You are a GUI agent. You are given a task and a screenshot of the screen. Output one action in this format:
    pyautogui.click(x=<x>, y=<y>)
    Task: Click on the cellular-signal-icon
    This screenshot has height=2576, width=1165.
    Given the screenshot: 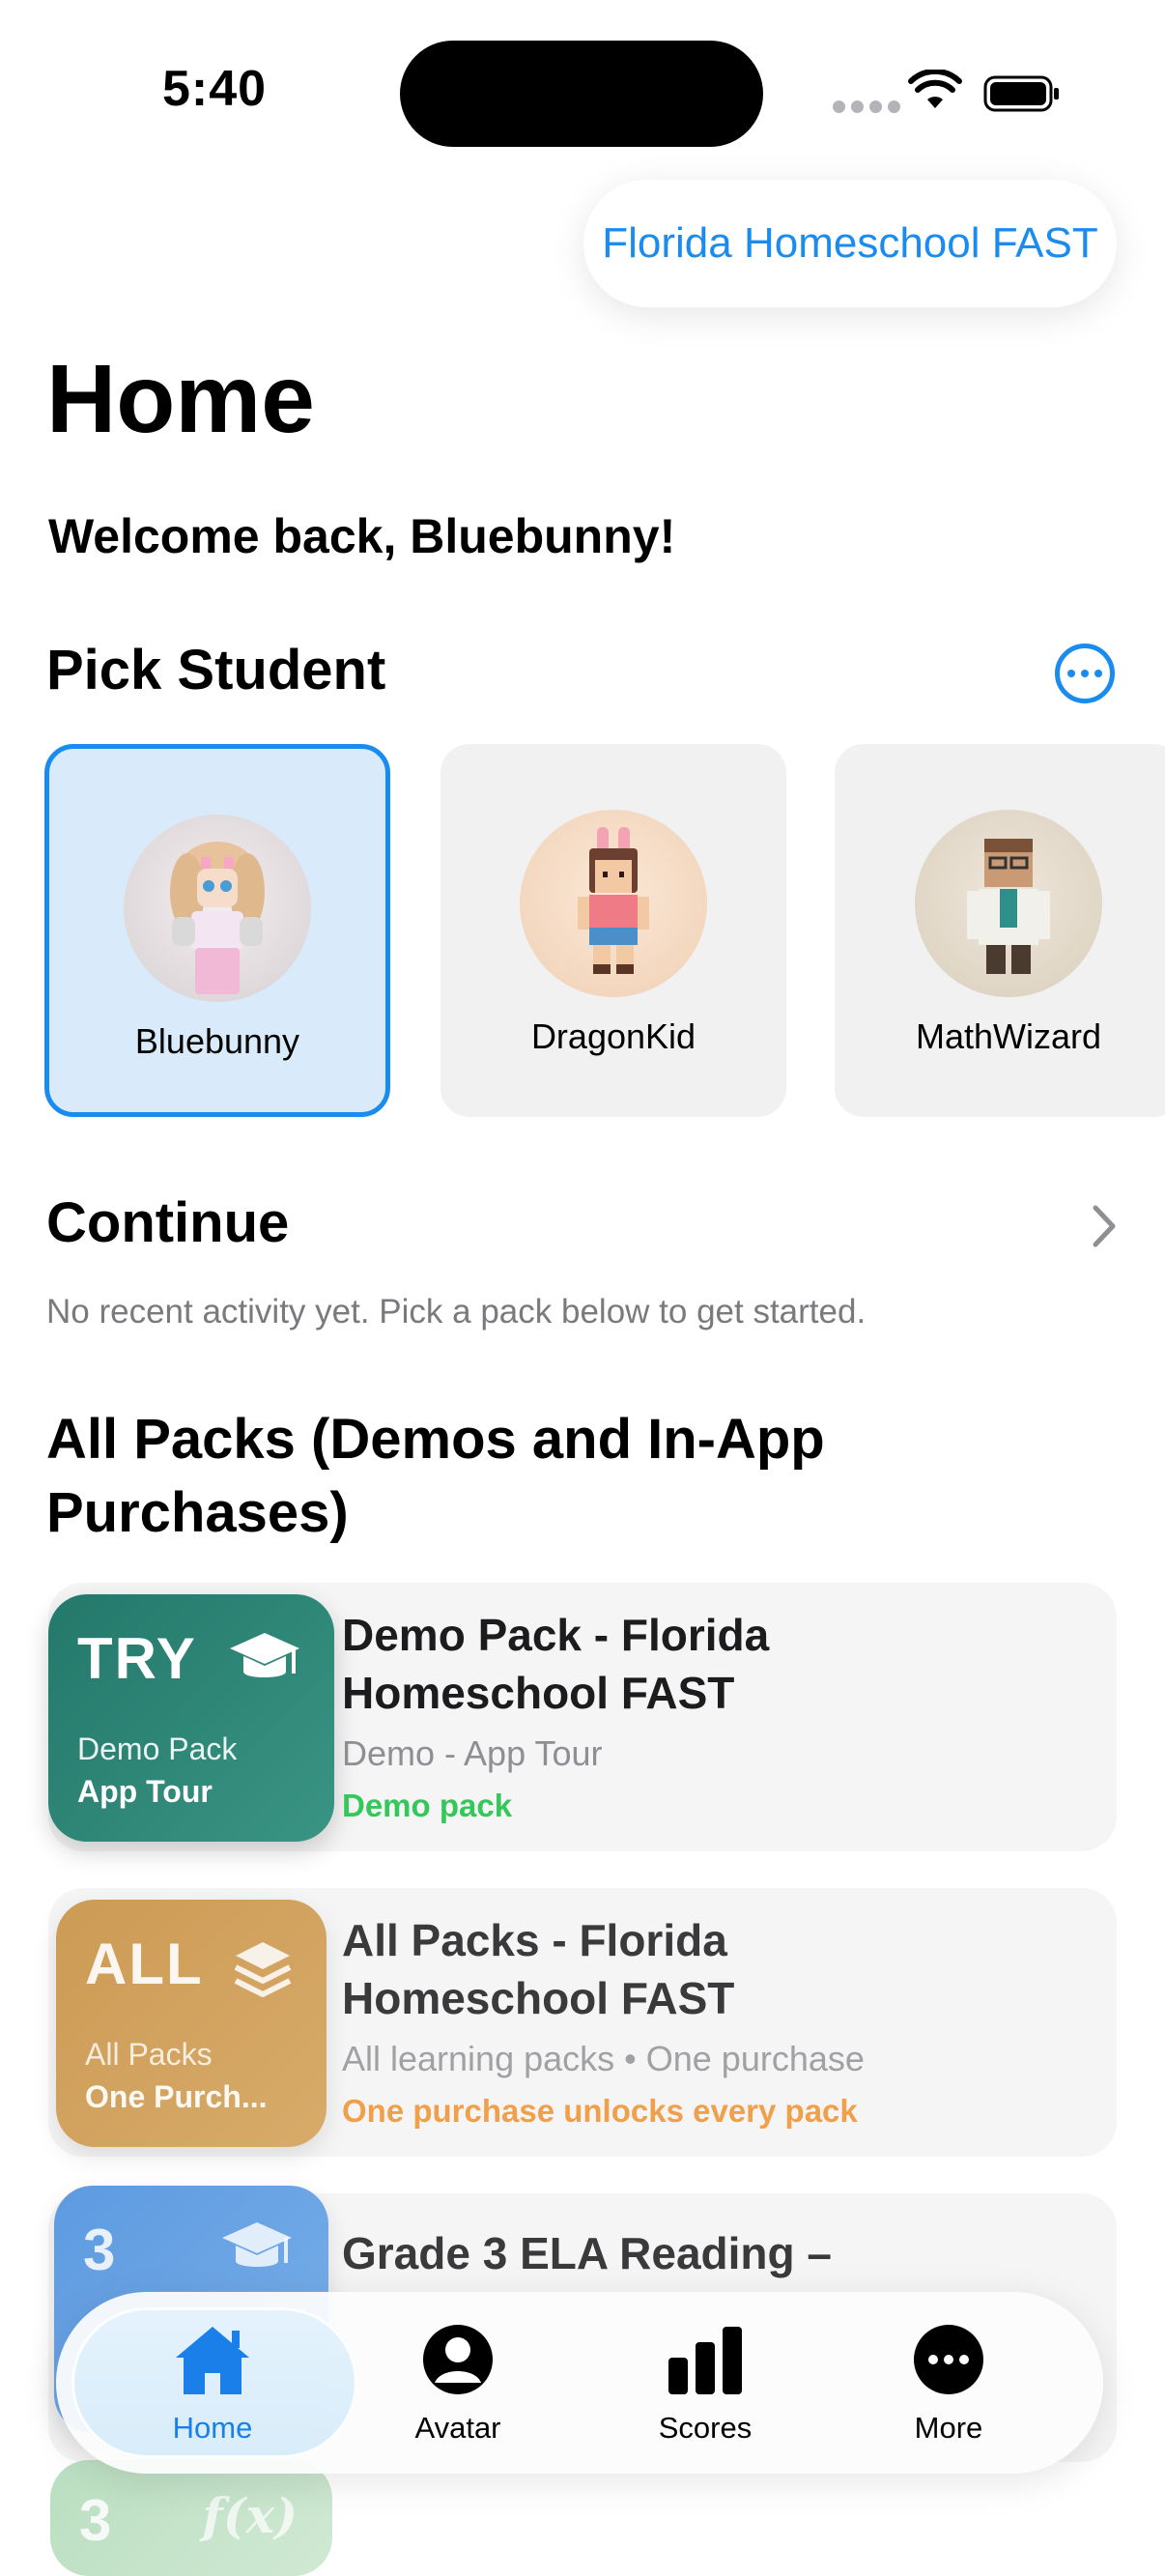 What is the action you would take?
    pyautogui.click(x=867, y=107)
    